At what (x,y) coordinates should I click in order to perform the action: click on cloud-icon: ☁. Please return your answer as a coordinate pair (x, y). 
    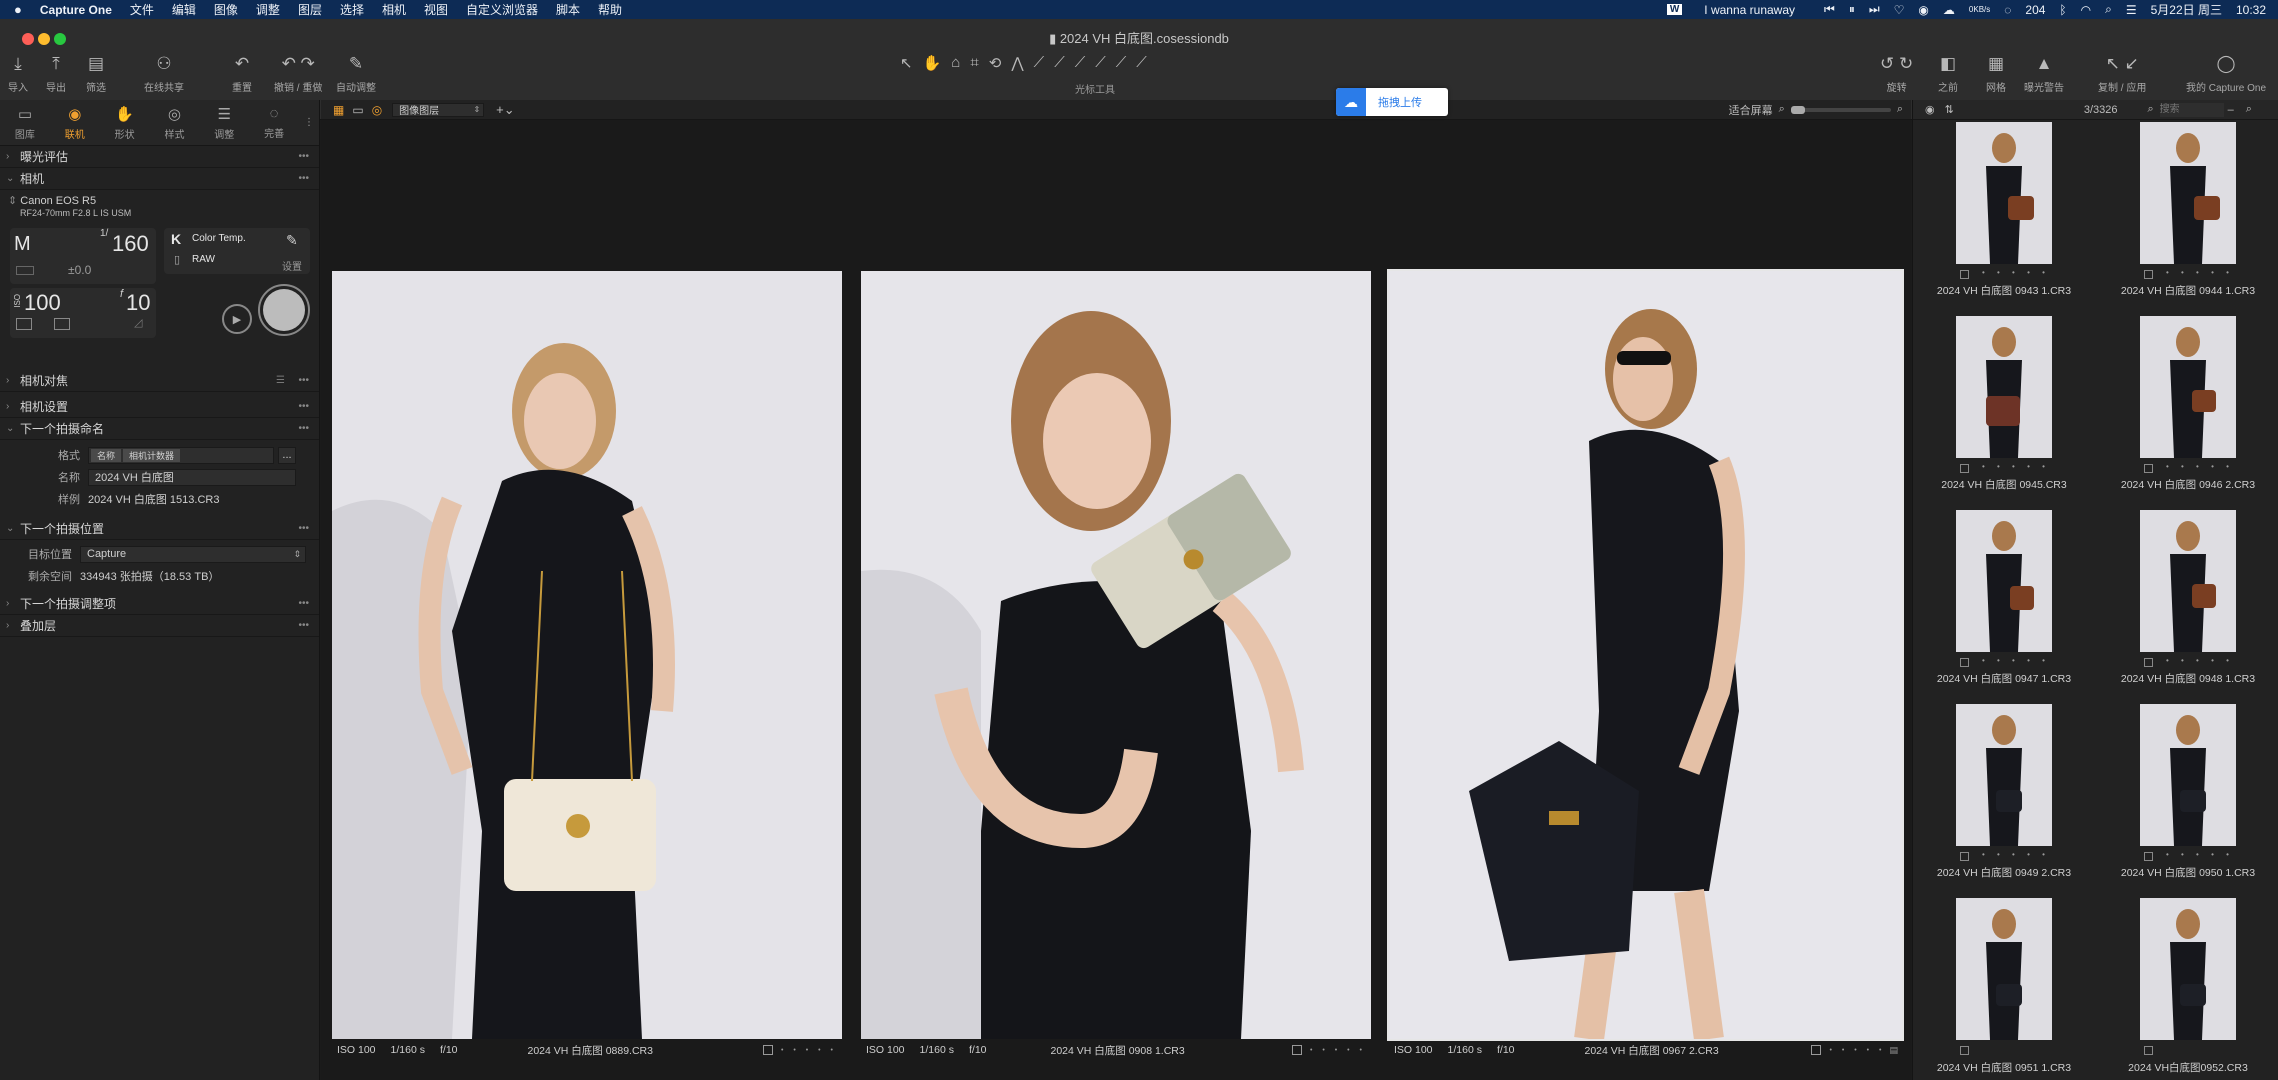
    Looking at the image, I should click on (1949, 10).